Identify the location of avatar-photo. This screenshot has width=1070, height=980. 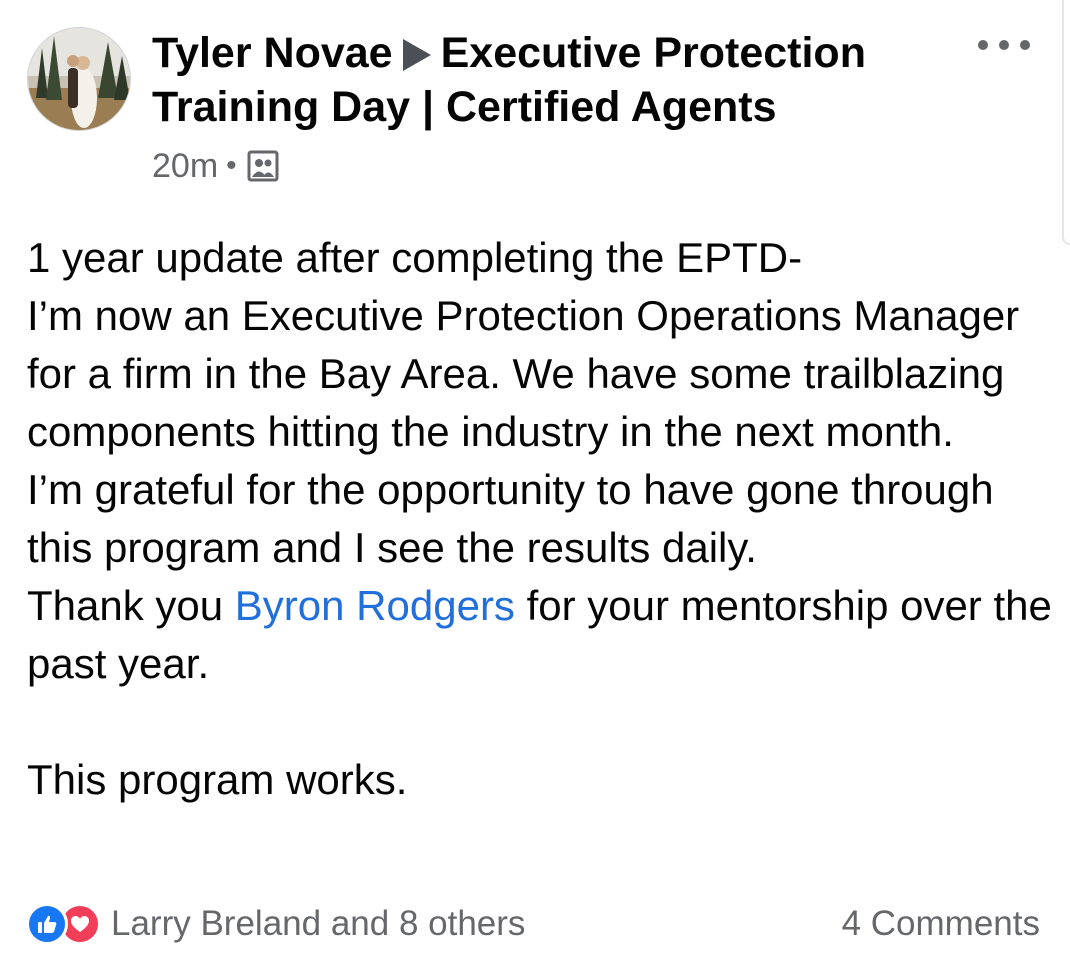
(79, 79).